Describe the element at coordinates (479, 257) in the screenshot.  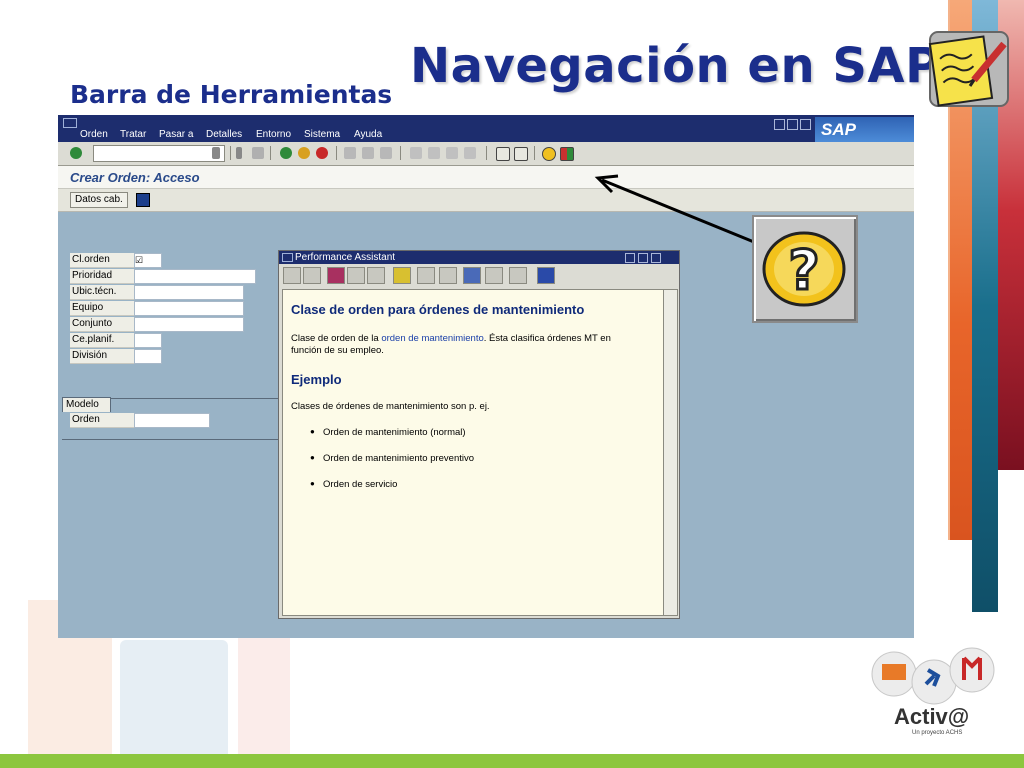
I see `assistant-title-bar: Performance Assistant` at that location.